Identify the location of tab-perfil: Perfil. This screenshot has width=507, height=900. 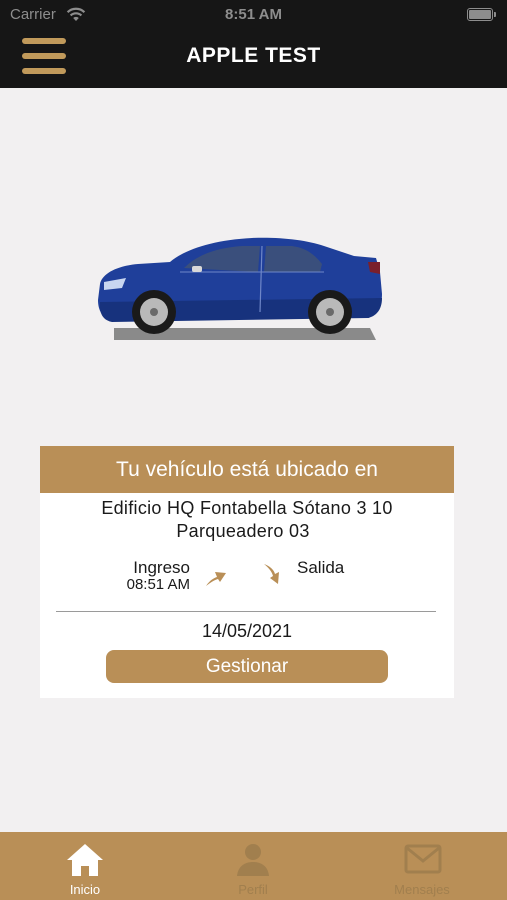
(253, 866).